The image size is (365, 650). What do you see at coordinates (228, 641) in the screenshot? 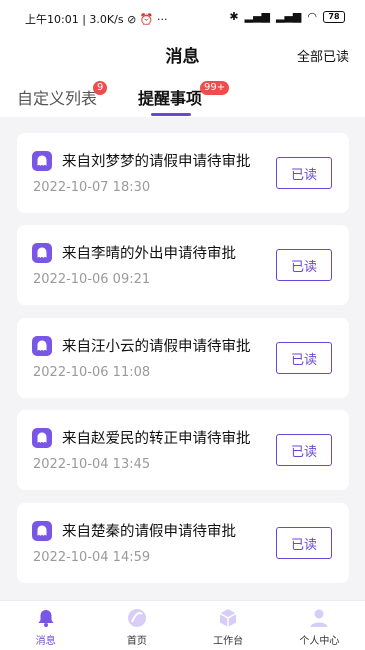
I see `nav-label: 工作台` at bounding box center [228, 641].